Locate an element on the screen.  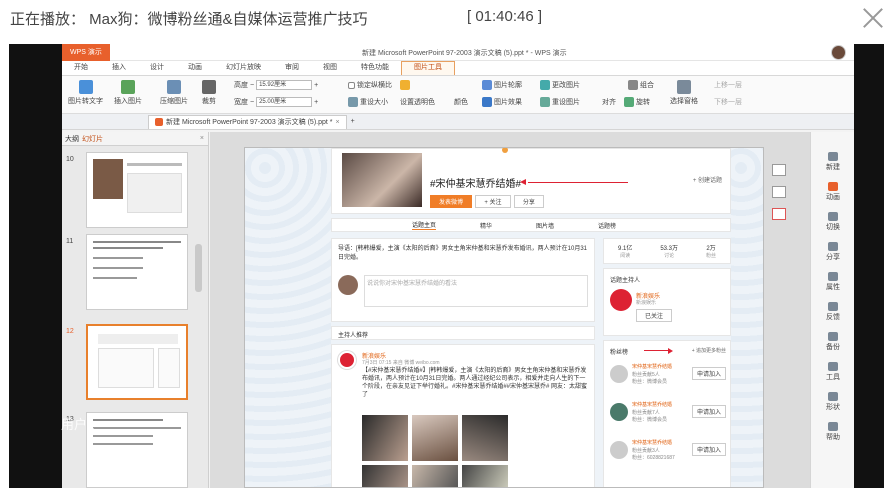
transparent-color-button is located at coordinates (405, 85).